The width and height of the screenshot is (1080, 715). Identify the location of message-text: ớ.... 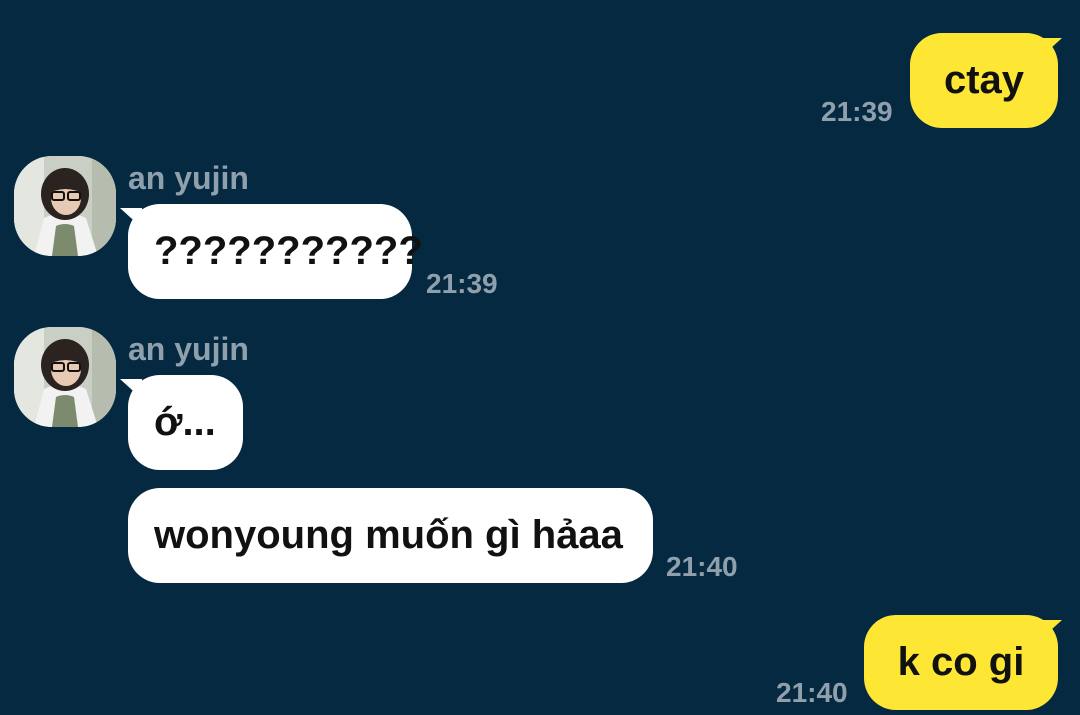
(185, 422).